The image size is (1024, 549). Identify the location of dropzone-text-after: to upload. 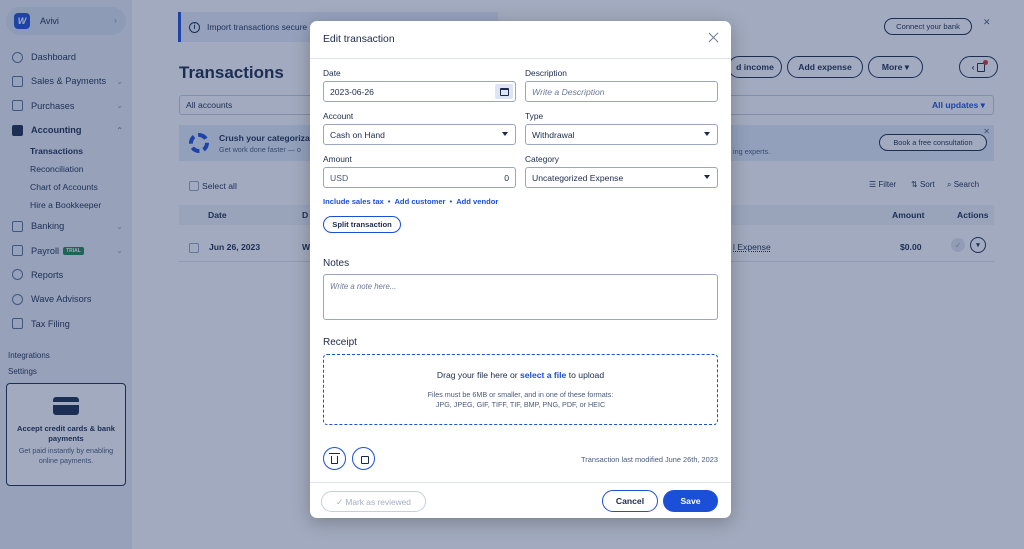
(585, 375).